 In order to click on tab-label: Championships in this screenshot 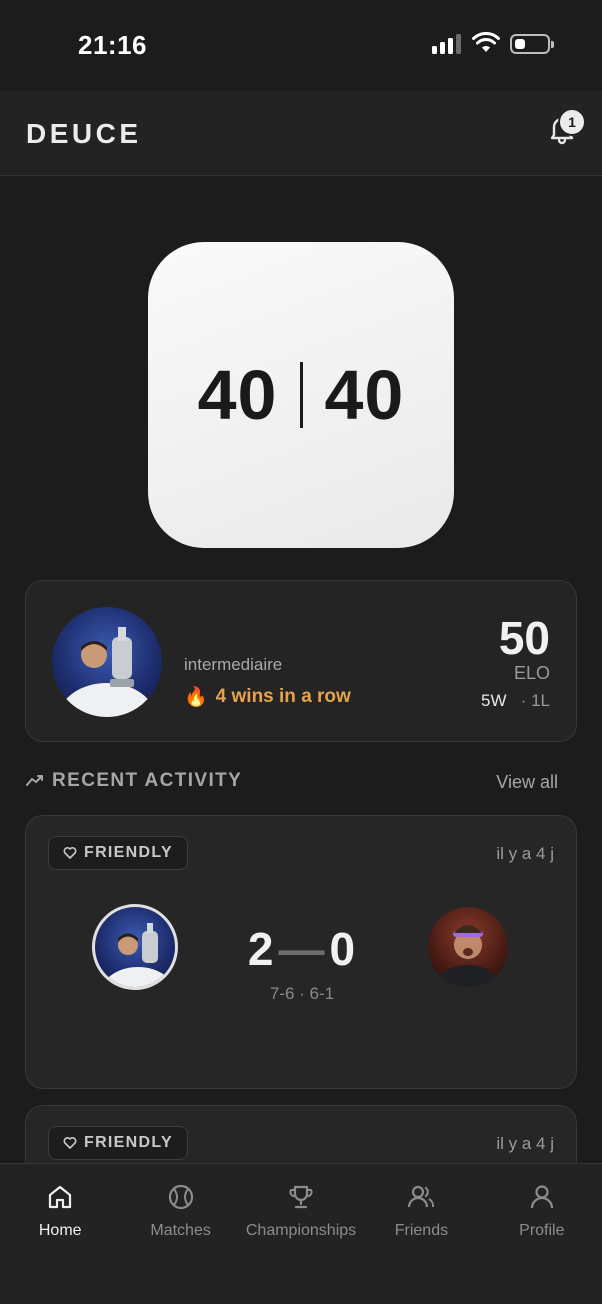, I will do `click(301, 1230)`.